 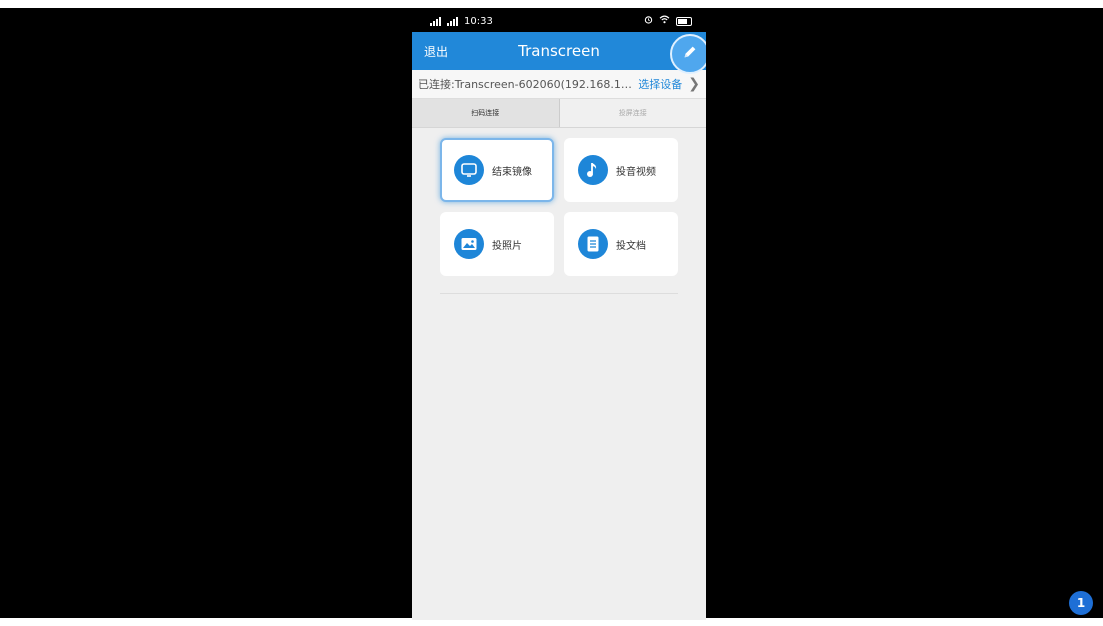 I want to click on cast-audio-video-button: 投音视频, so click(x=621, y=170).